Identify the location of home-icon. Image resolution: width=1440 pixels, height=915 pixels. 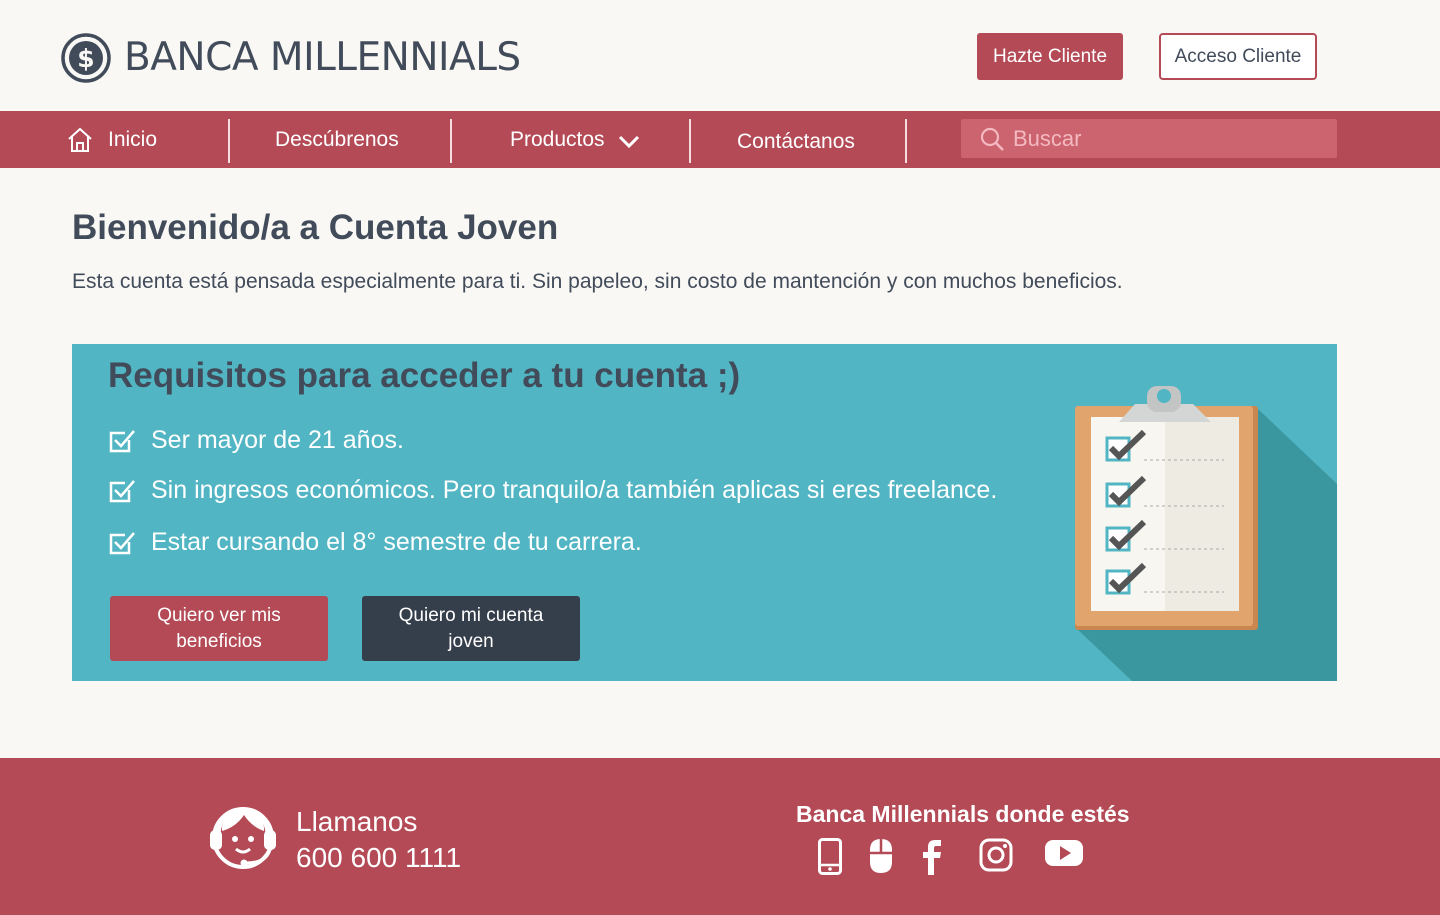
(80, 139).